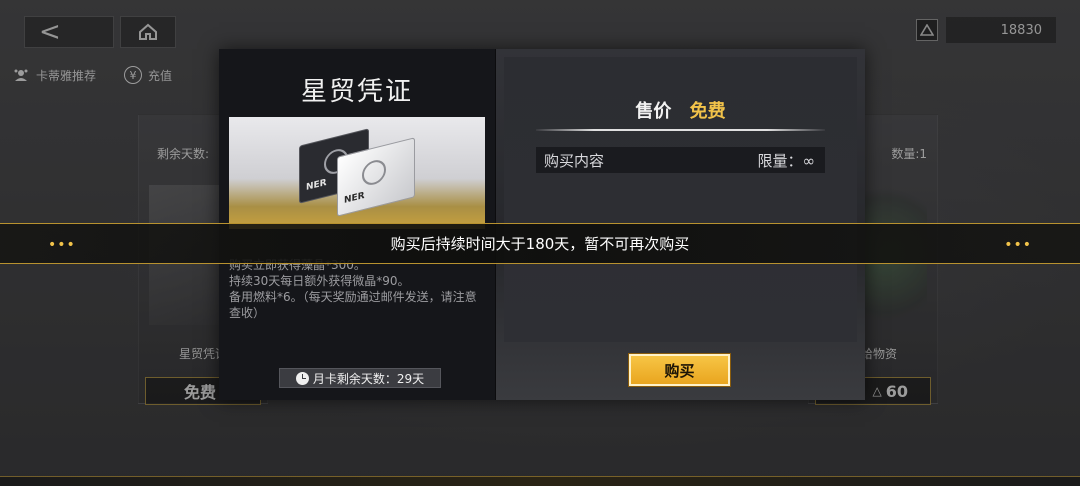 Image resolution: width=1080 pixels, height=486 pixels. Describe the element at coordinates (680, 130) in the screenshot. I see `divider` at that location.